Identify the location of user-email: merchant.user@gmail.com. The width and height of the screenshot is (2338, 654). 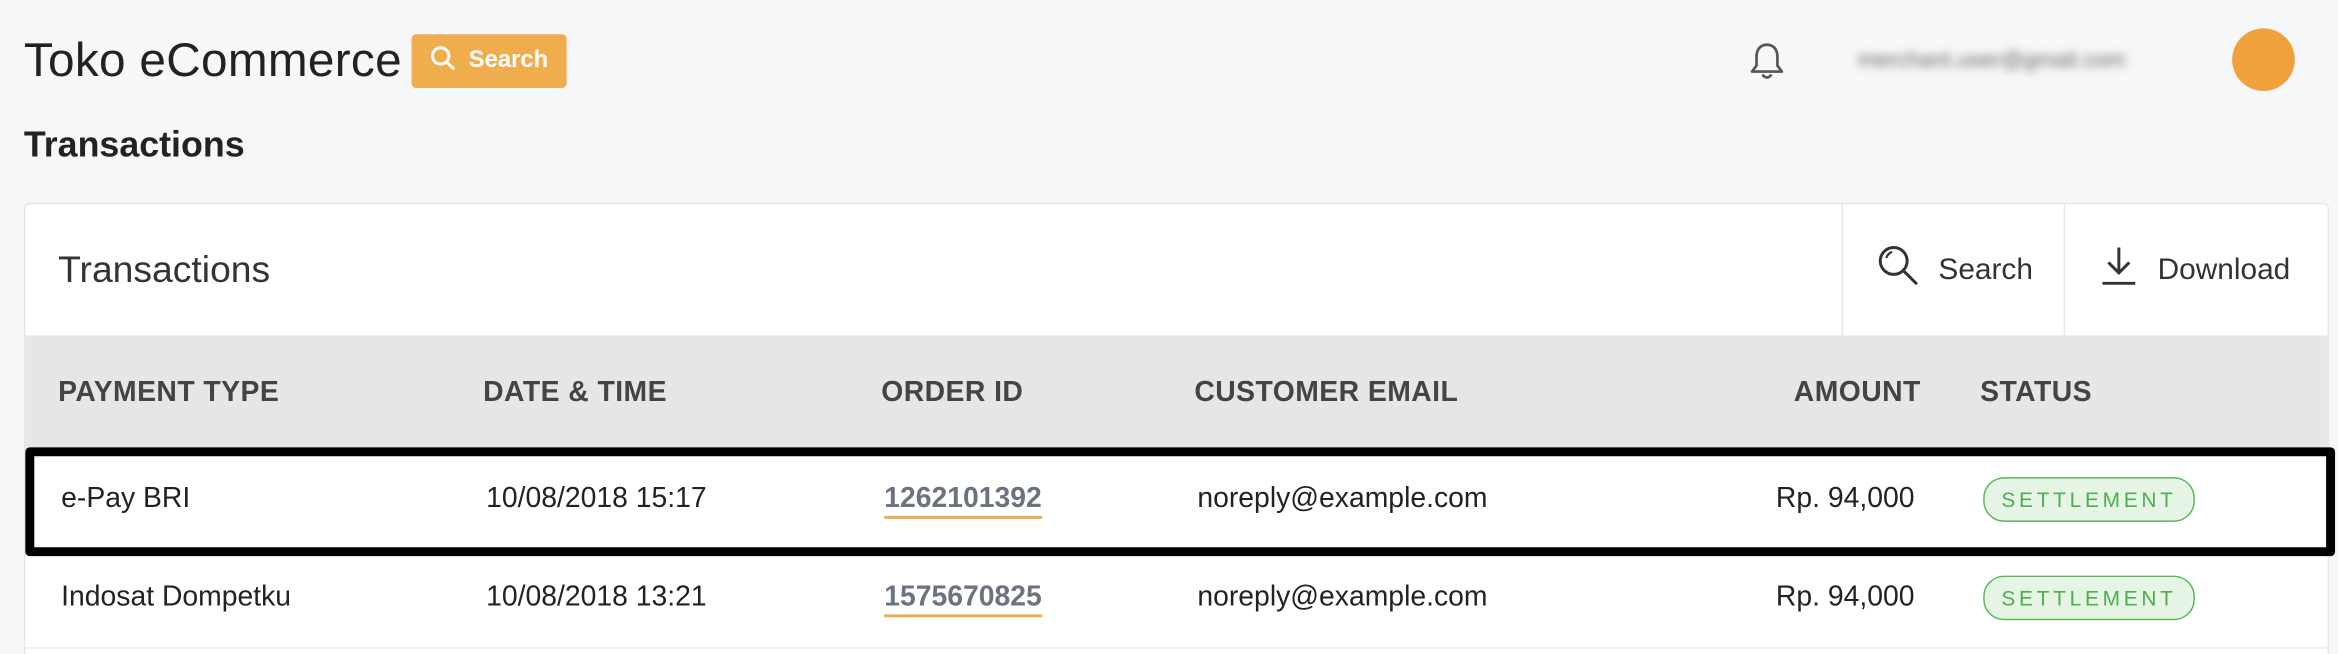
(2038, 60).